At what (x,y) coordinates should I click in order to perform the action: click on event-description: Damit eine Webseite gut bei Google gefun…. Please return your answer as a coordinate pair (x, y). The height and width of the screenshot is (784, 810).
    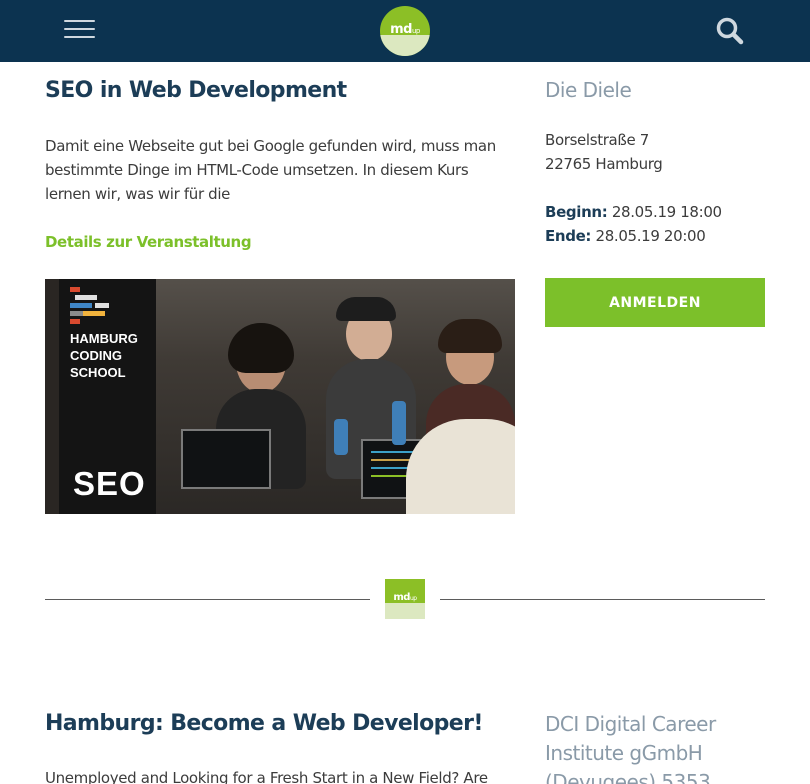
    Looking at the image, I should click on (270, 170).